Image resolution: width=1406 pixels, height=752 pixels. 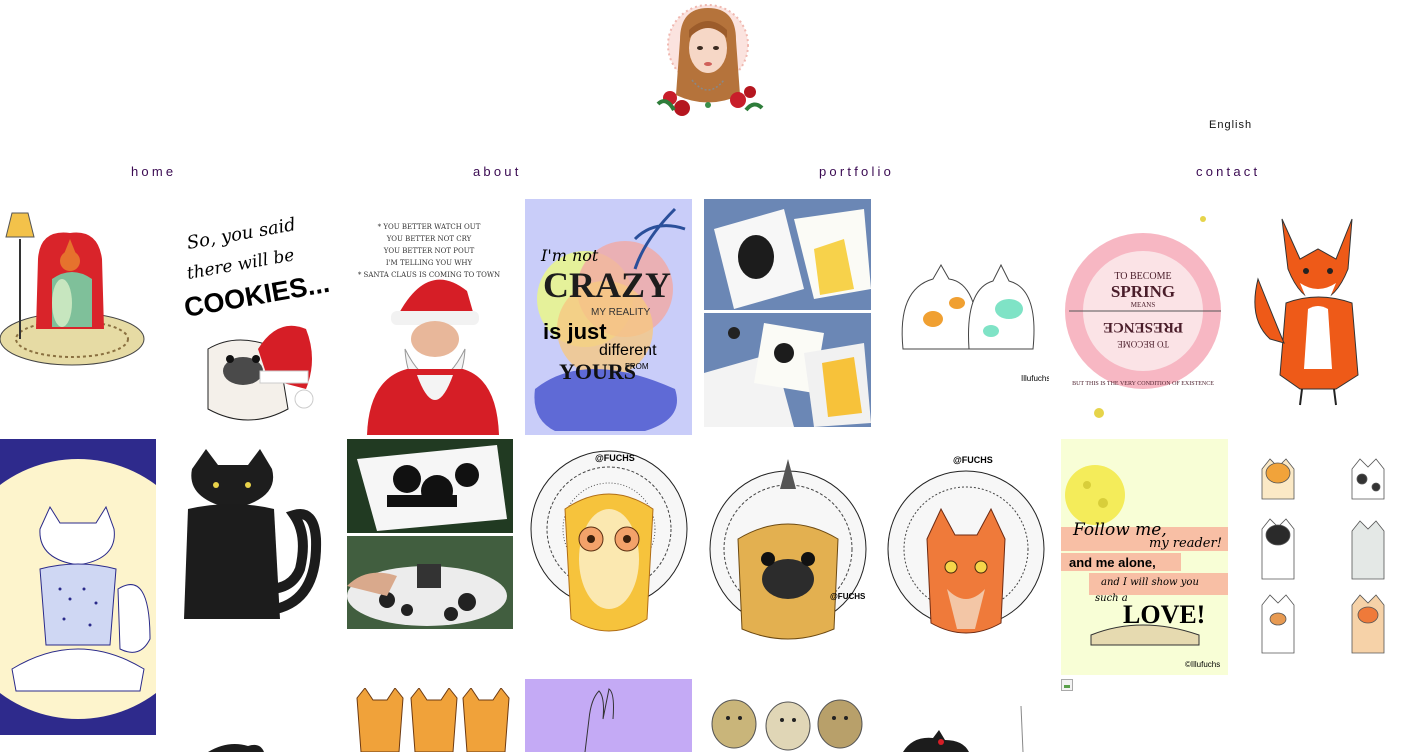 What do you see at coordinates (429, 275) in the screenshot?
I see `santa-line-5: * SANTA CLAUS IS COMING TO TOWN` at bounding box center [429, 275].